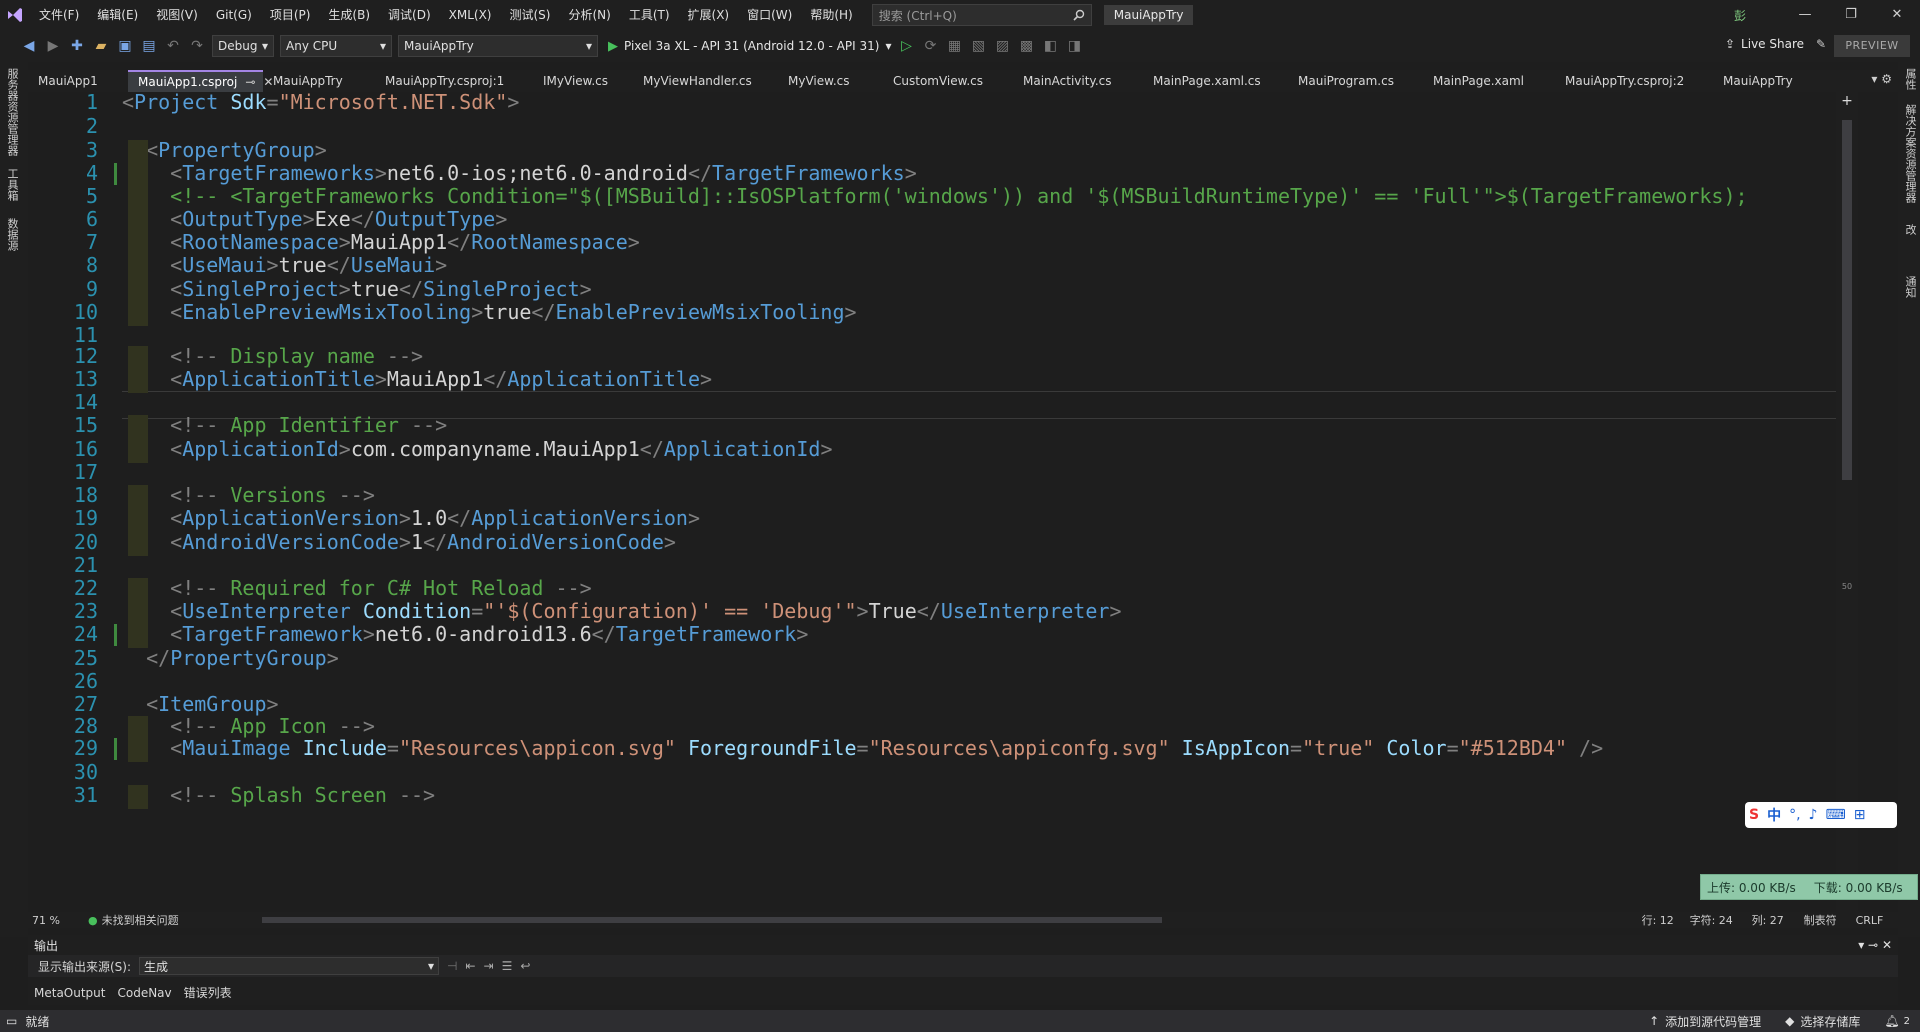 Image resolution: width=1920 pixels, height=1032 pixels. I want to click on server-explorer-tab: 服务器资源管理器, so click(12, 112).